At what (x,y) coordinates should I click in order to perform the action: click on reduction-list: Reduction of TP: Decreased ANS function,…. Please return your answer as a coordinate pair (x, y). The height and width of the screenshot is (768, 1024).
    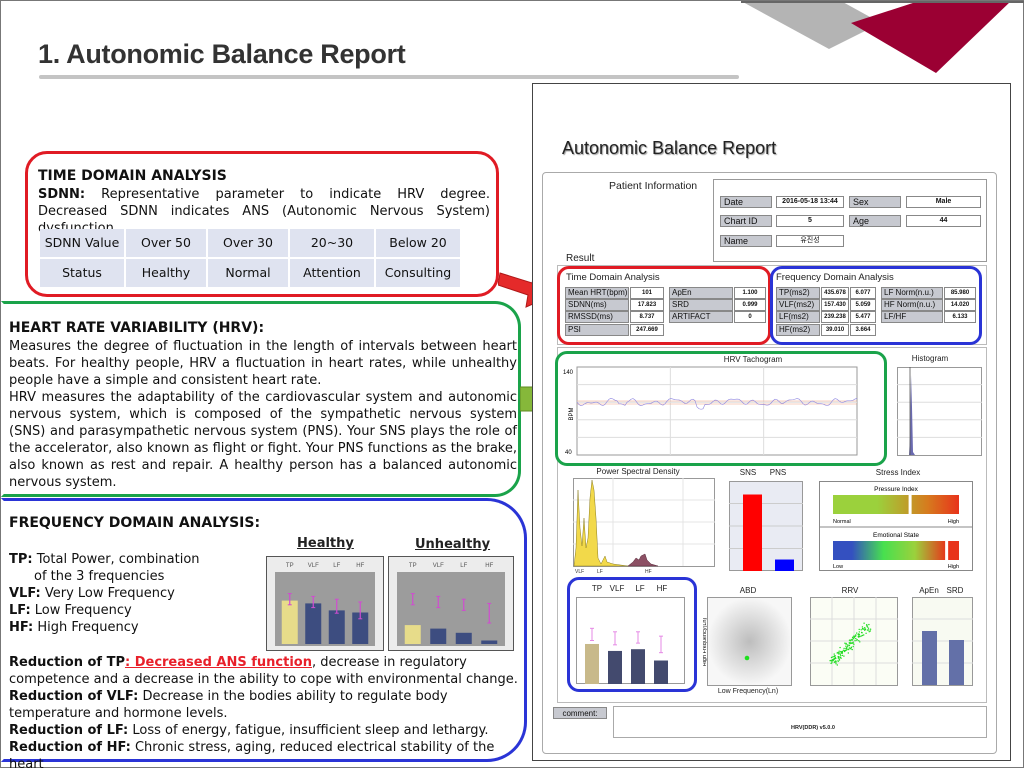
    Looking at the image, I should click on (268, 711).